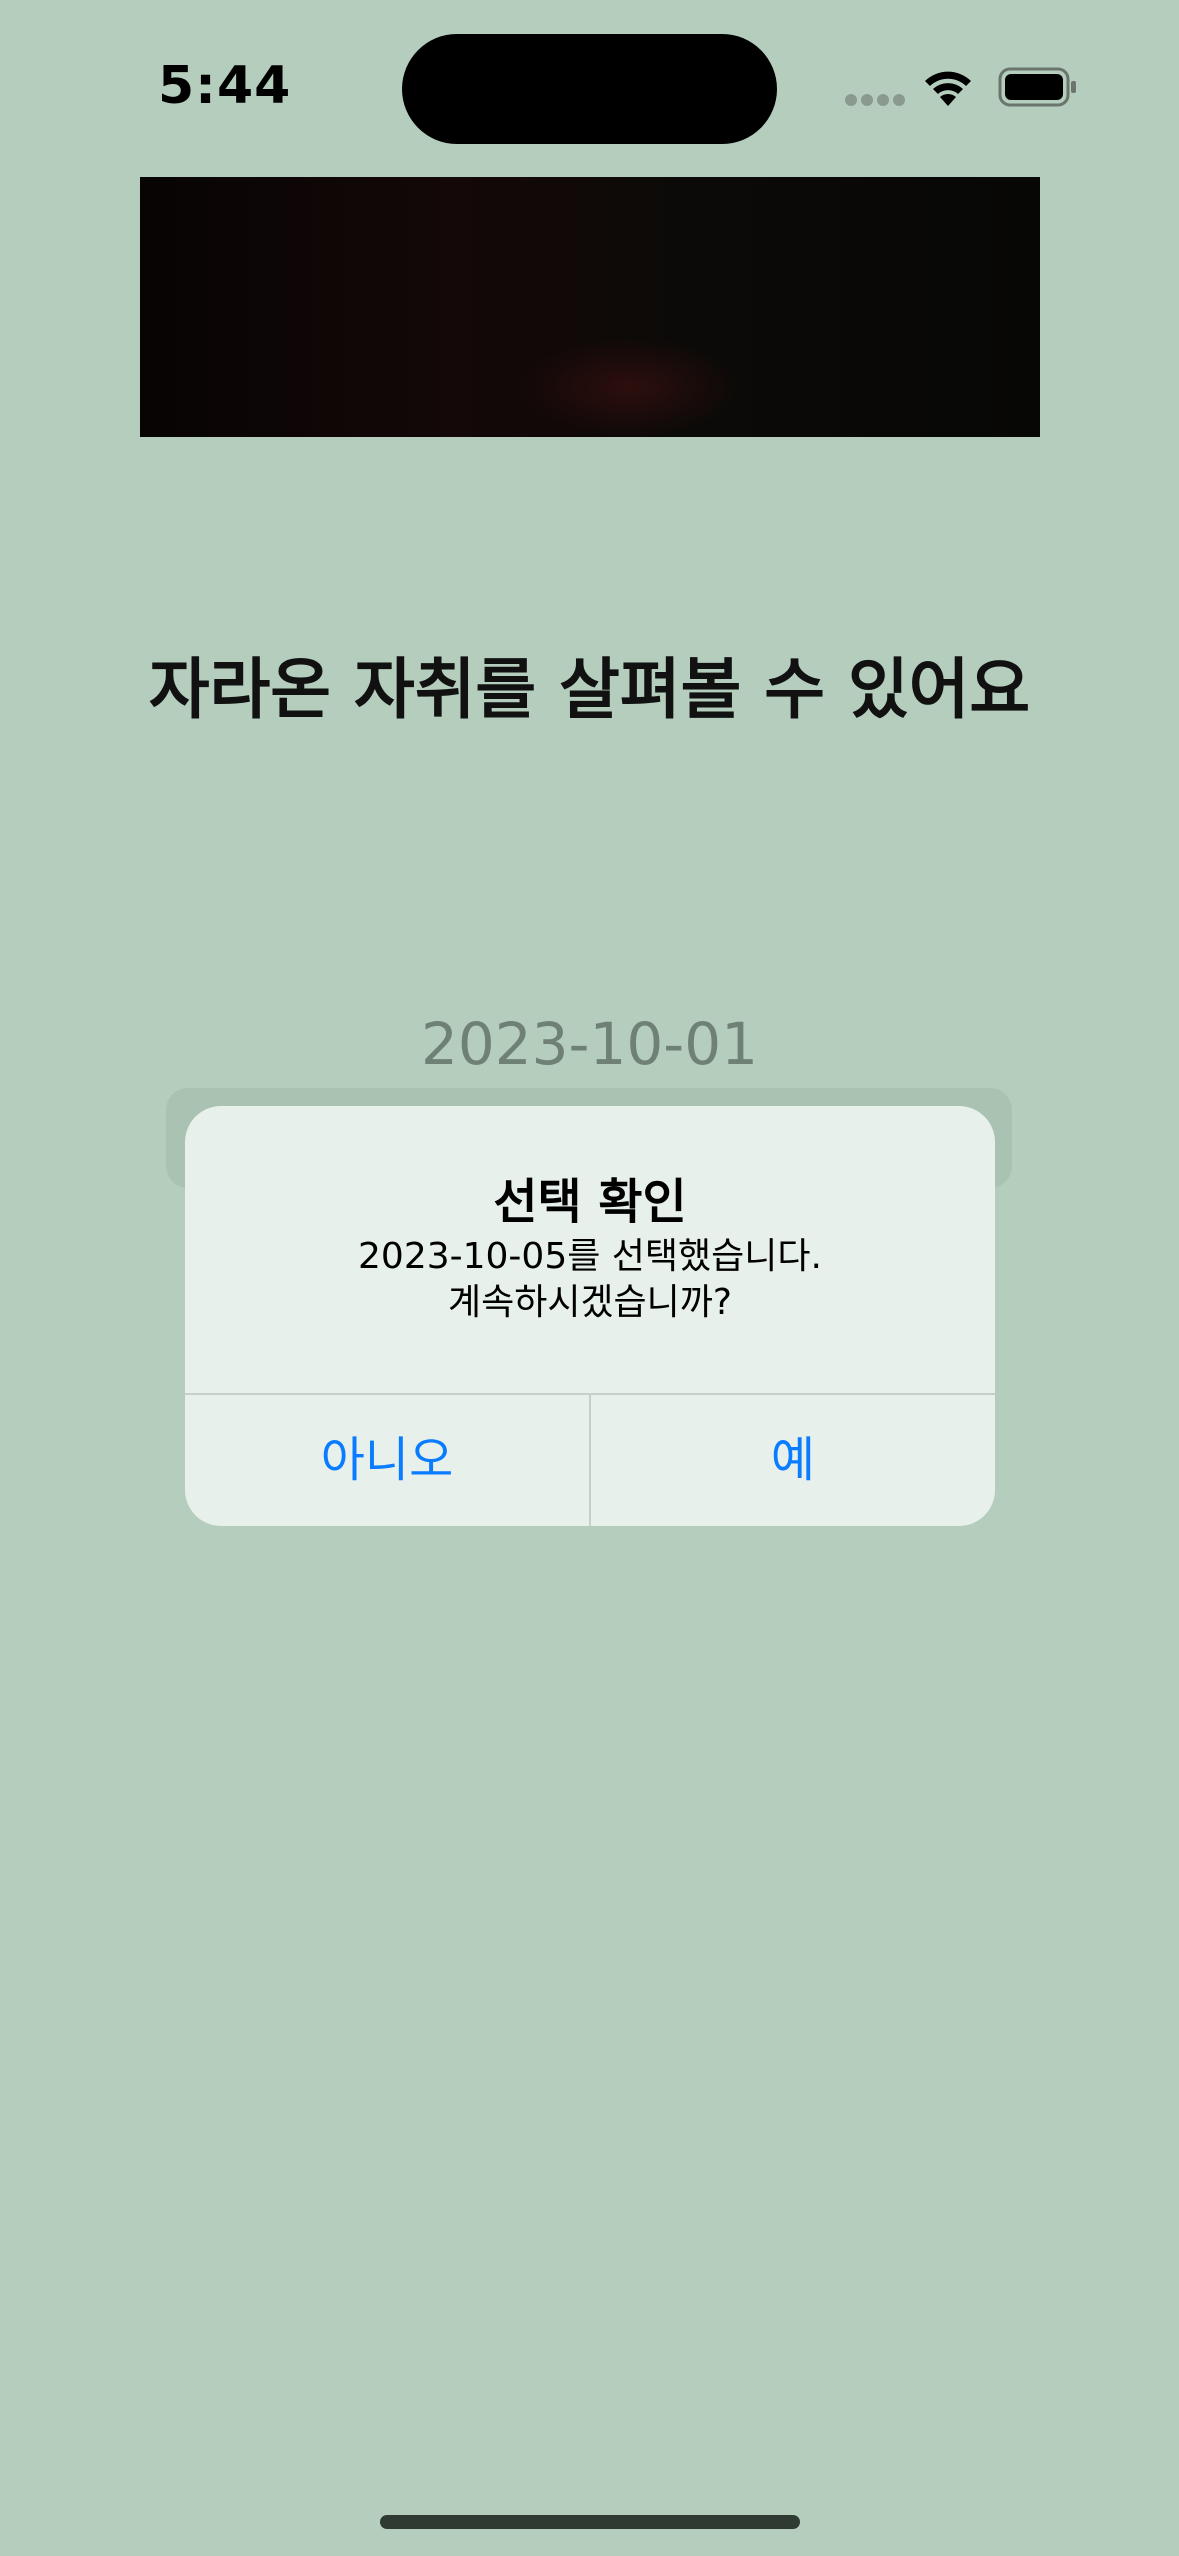 Image resolution: width=1179 pixels, height=2556 pixels. Describe the element at coordinates (875, 101) in the screenshot. I see `signal-dots-icon` at that location.